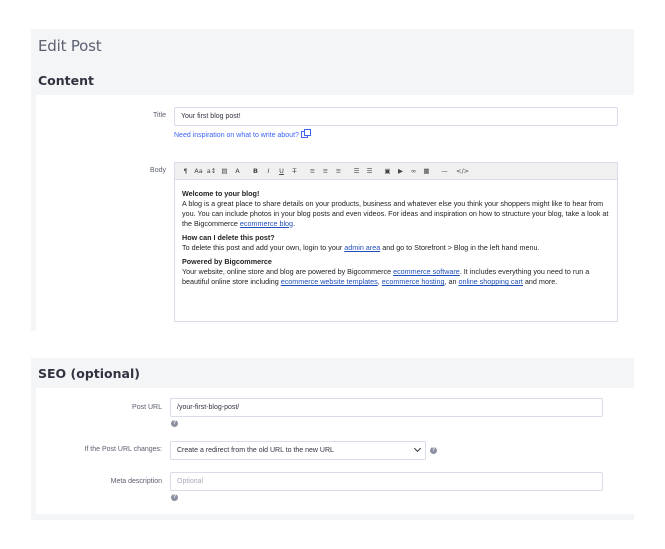  Describe the element at coordinates (281, 171) in the screenshot. I see `underline-icon: U` at that location.